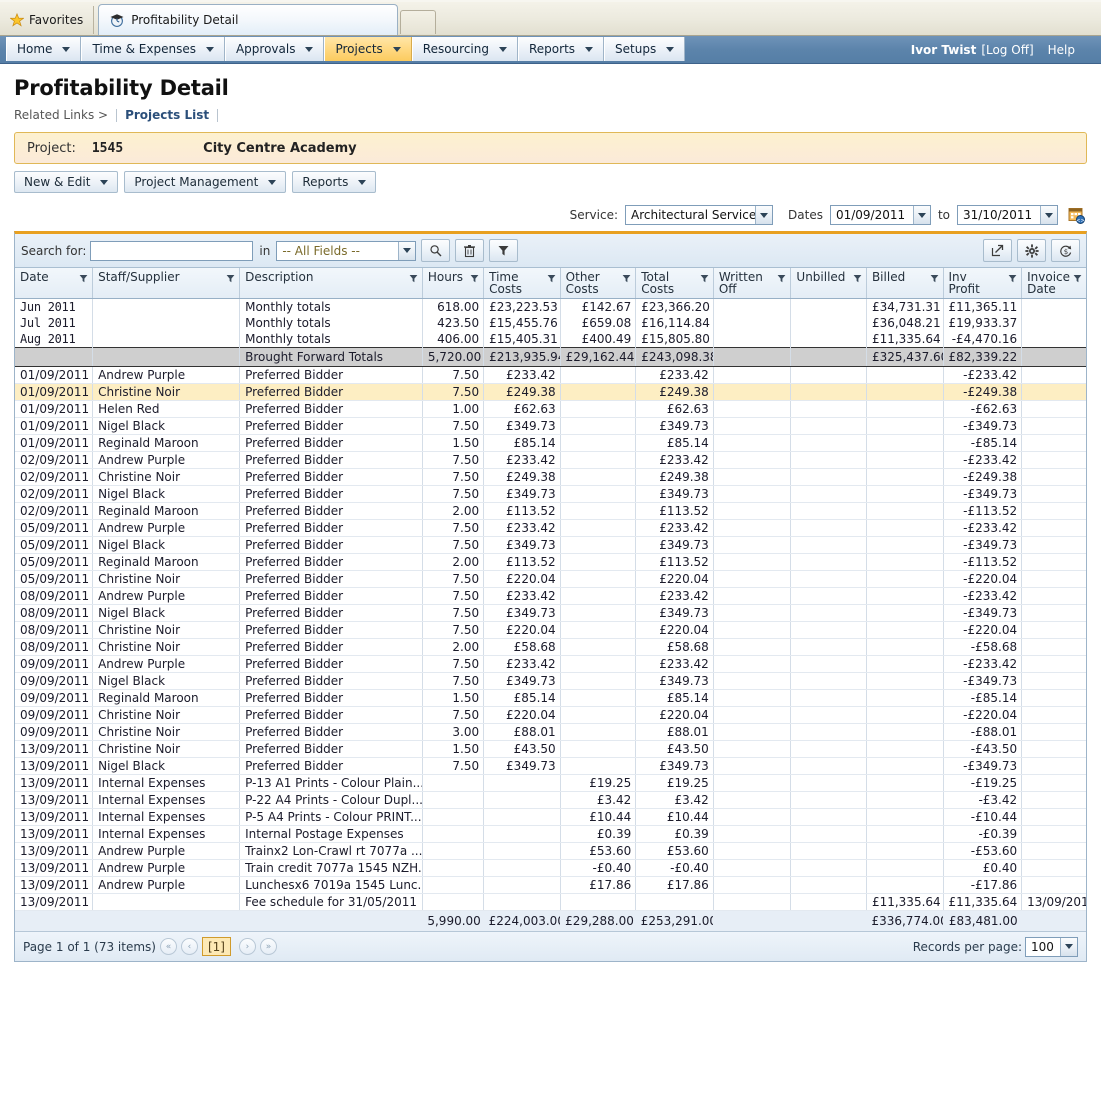  Describe the element at coordinates (216, 946) in the screenshot. I see `pager-current-page: [1]` at that location.